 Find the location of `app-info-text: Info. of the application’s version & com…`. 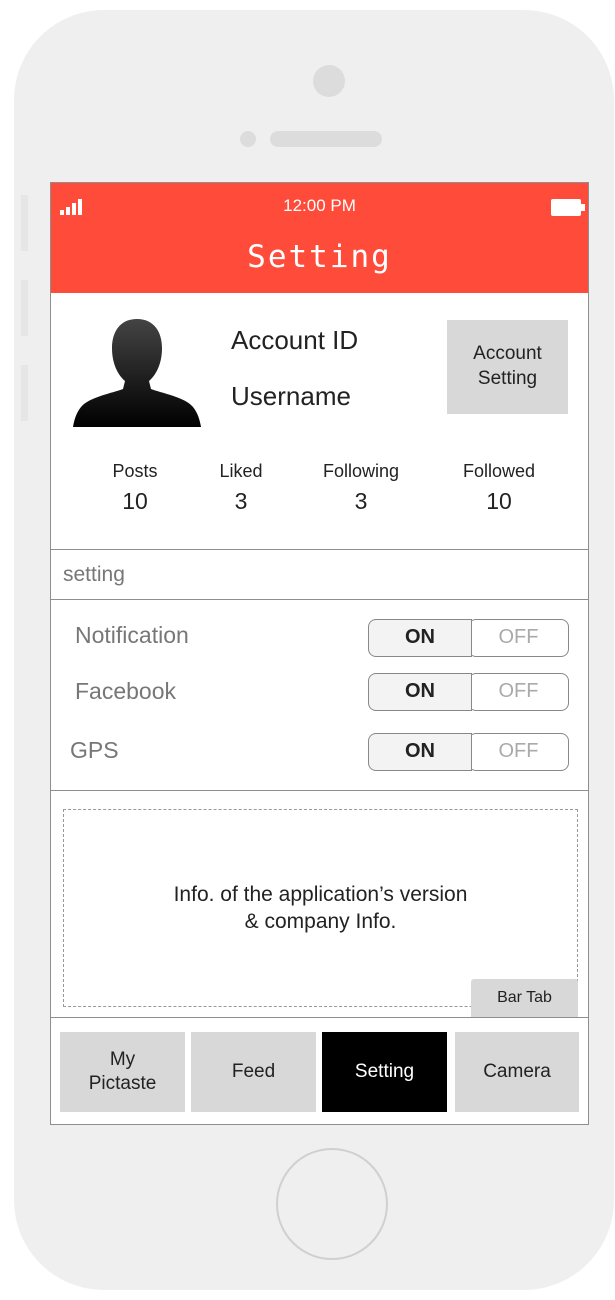

app-info-text: Info. of the application’s version & com… is located at coordinates (320, 908).